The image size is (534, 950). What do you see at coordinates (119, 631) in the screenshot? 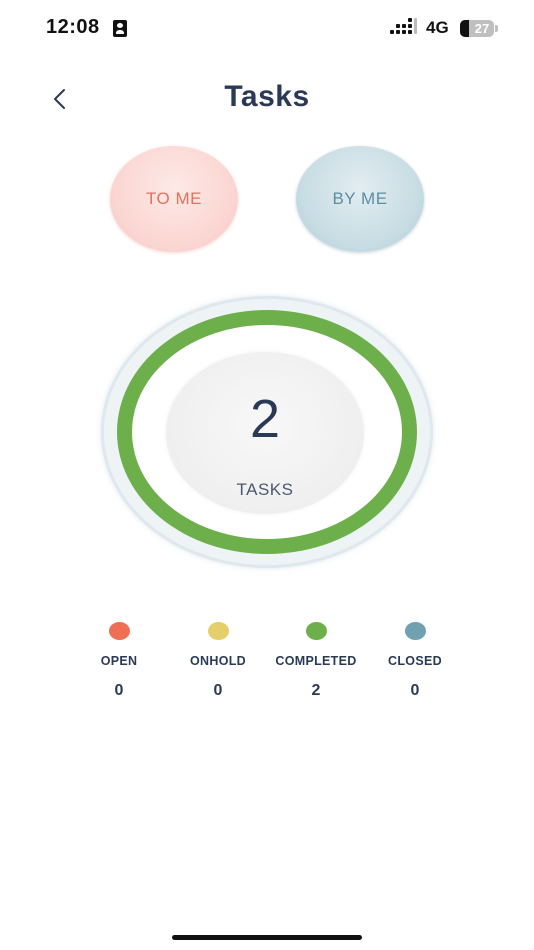
I see `open-dot-icon` at bounding box center [119, 631].